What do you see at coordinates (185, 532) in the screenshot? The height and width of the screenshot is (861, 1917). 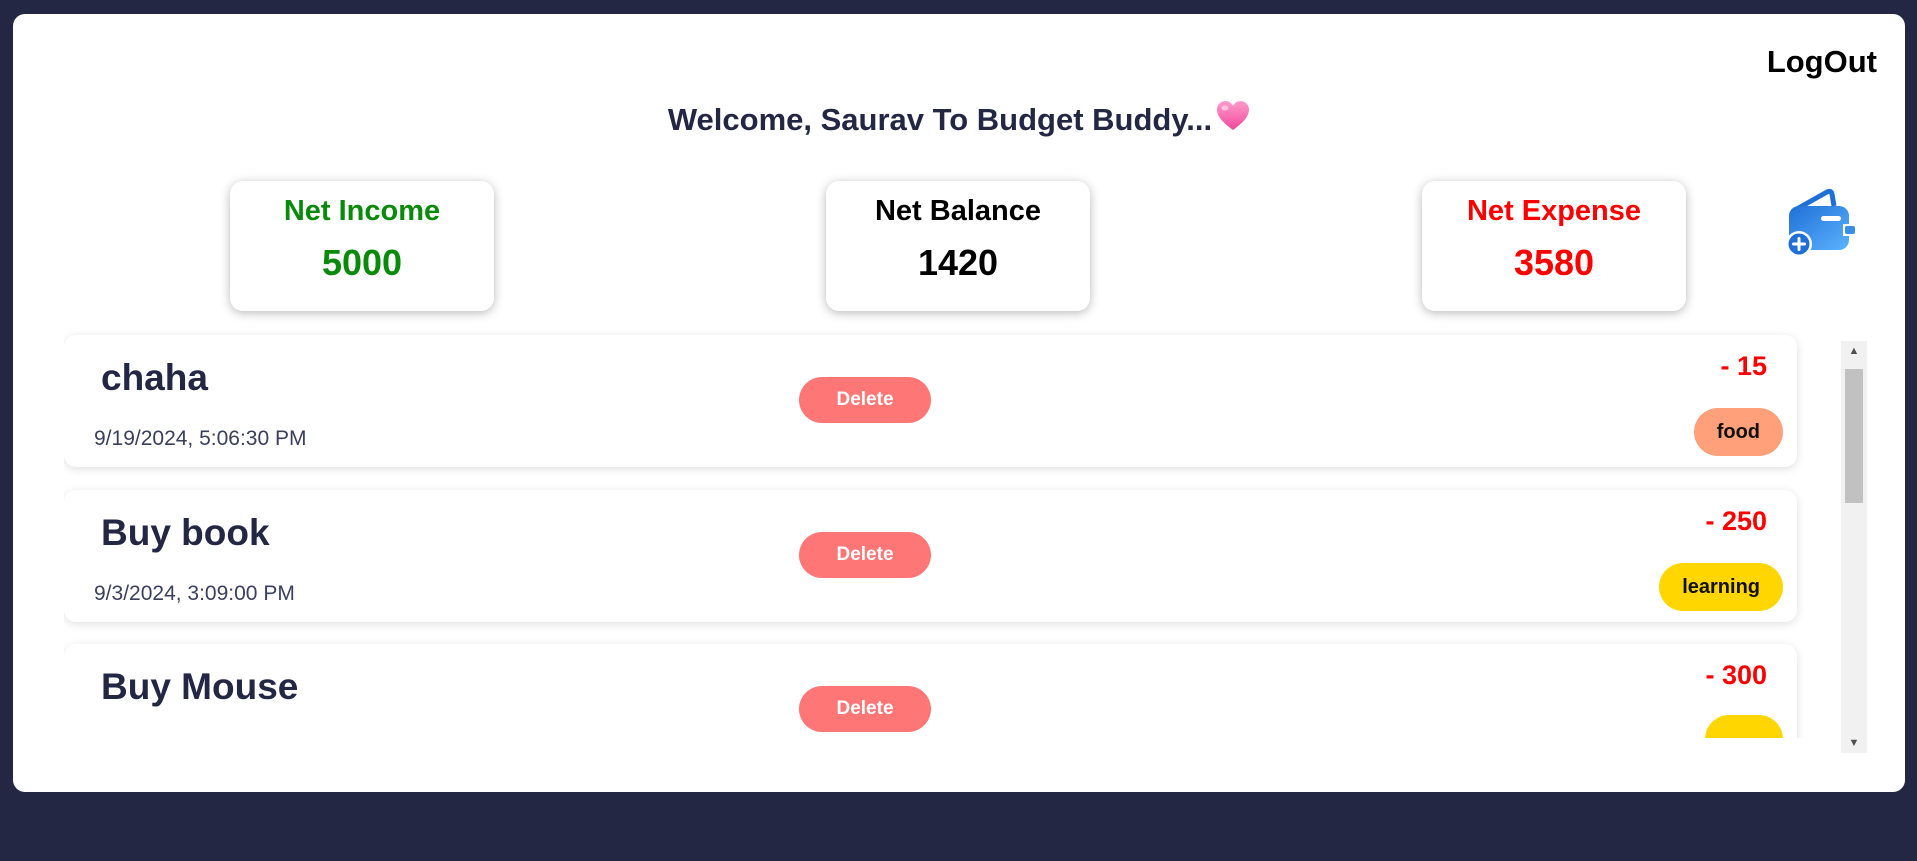 I see `transaction-name: Buy book` at bounding box center [185, 532].